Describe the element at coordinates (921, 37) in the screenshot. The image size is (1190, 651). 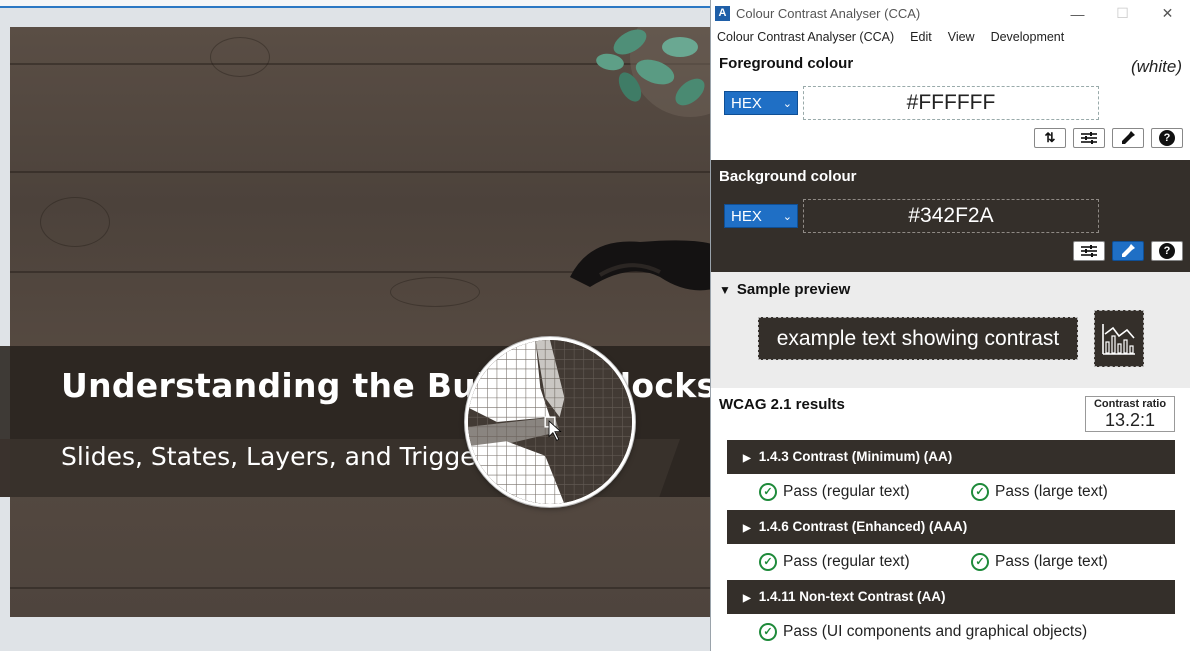
I see `menu-edit: Edit` at that location.